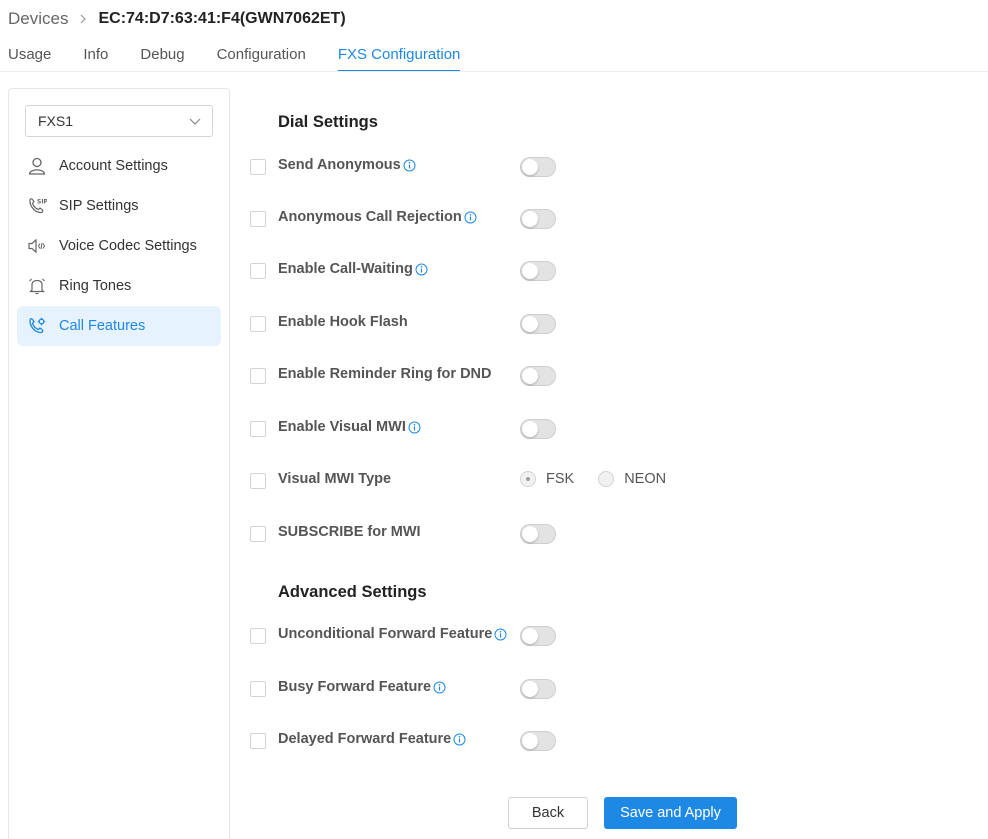 The width and height of the screenshot is (988, 839). I want to click on setting-row-delayed-forward: Delayed Forward Feature, so click(500, 741).